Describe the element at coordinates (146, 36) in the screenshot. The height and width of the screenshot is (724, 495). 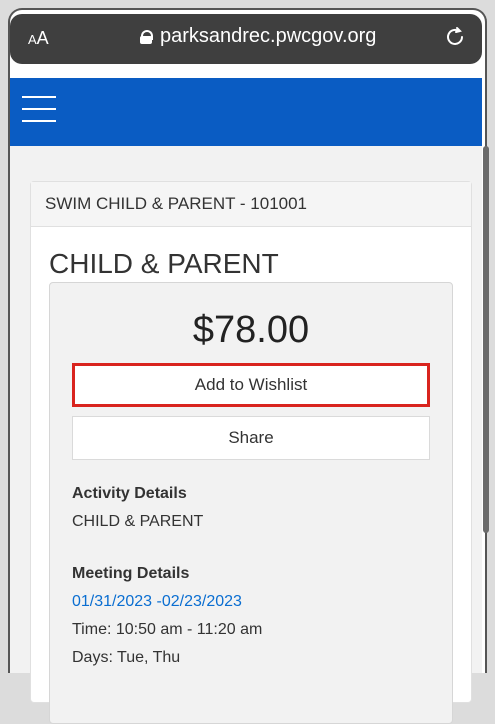
I see `lock-icon` at that location.